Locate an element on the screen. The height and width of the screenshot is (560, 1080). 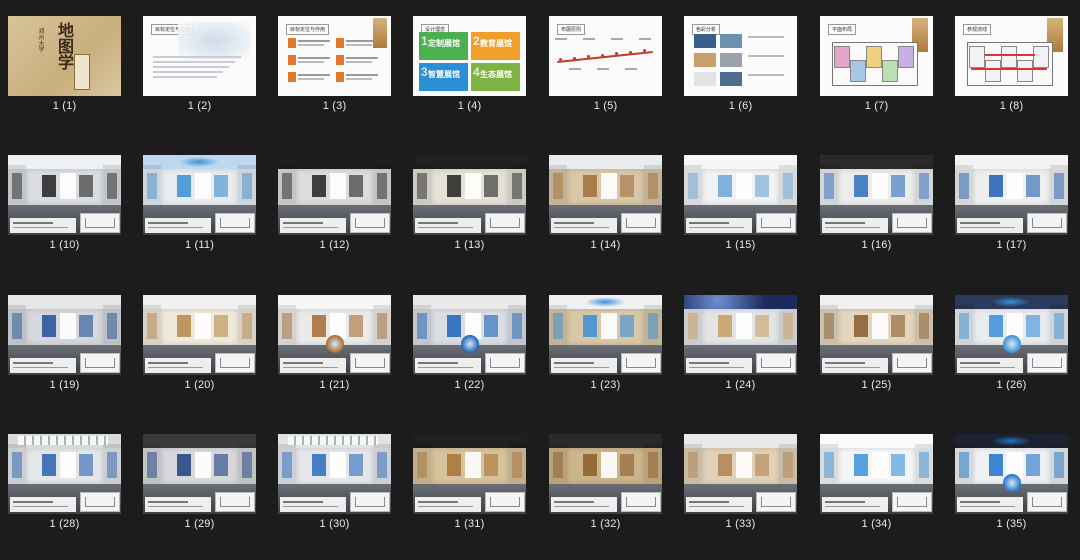
slide-thumbnail-tile: 1 (16) is located at coordinates (876, 204).